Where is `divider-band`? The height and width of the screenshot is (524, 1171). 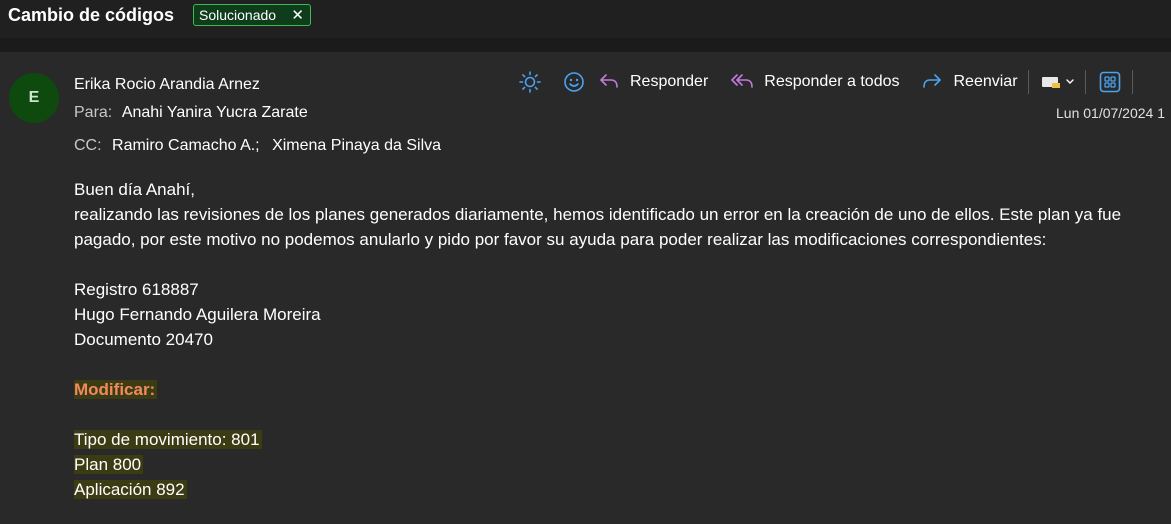 divider-band is located at coordinates (585, 45).